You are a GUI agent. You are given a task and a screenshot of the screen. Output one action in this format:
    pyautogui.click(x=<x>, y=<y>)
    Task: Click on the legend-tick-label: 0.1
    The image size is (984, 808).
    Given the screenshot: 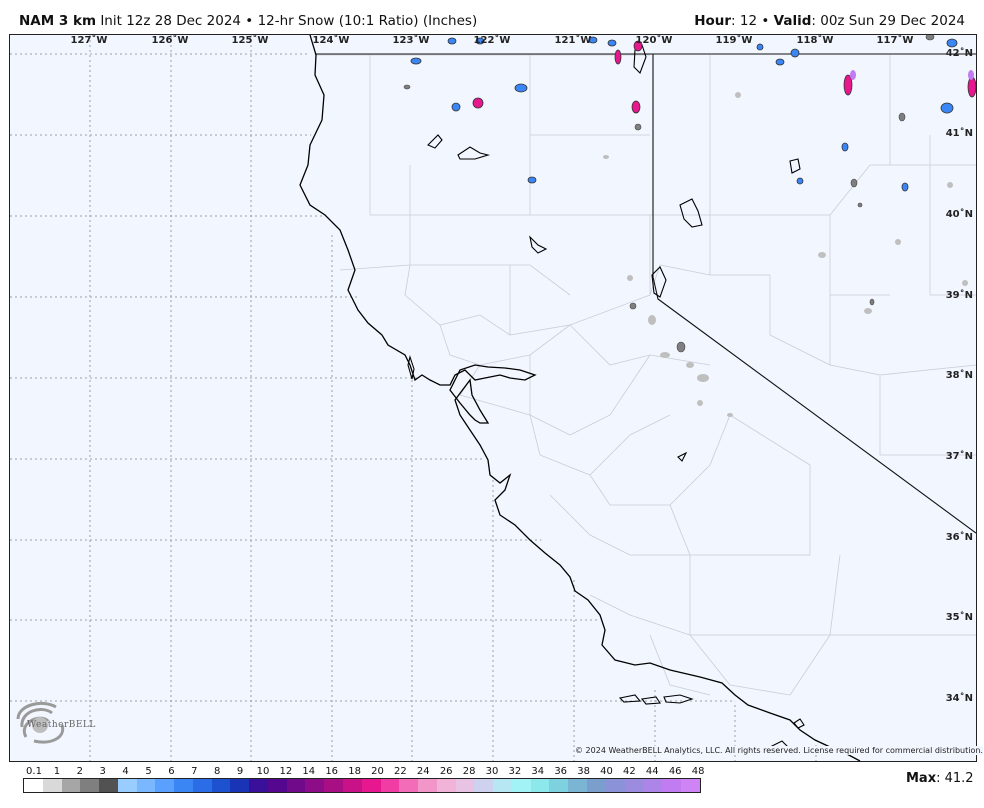 What is the action you would take?
    pyautogui.click(x=34, y=771)
    